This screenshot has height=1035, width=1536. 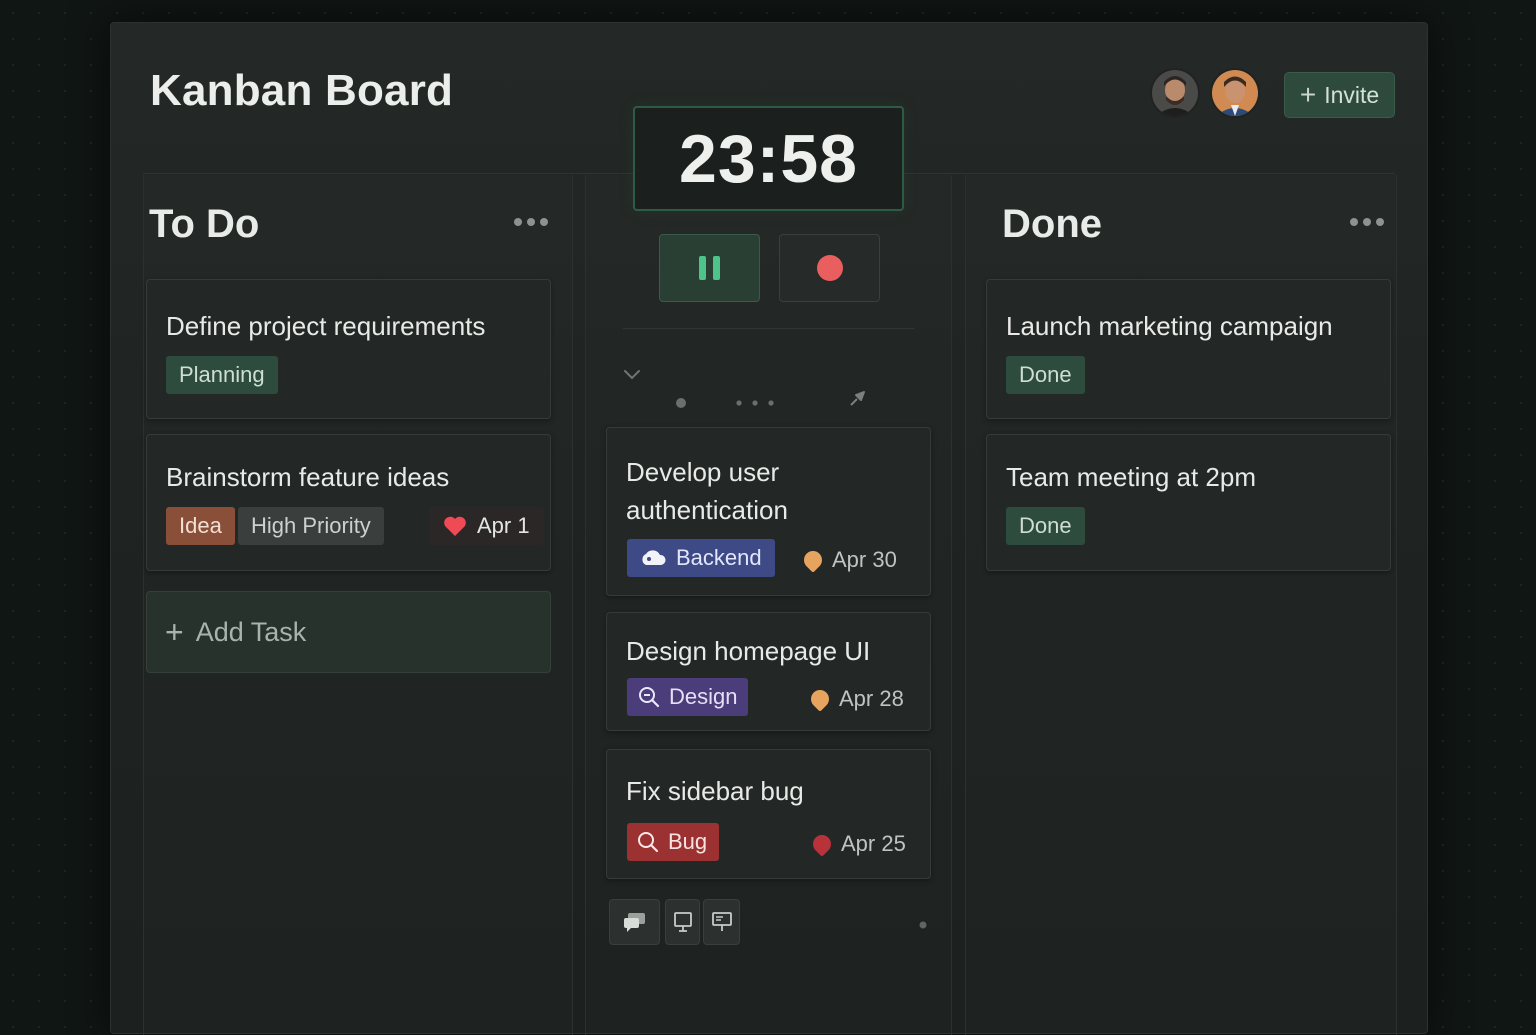 I want to click on status-dot-icon, so click(x=923, y=925).